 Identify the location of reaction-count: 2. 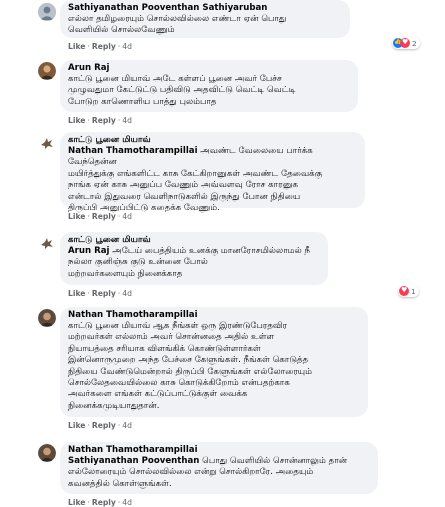
(414, 43).